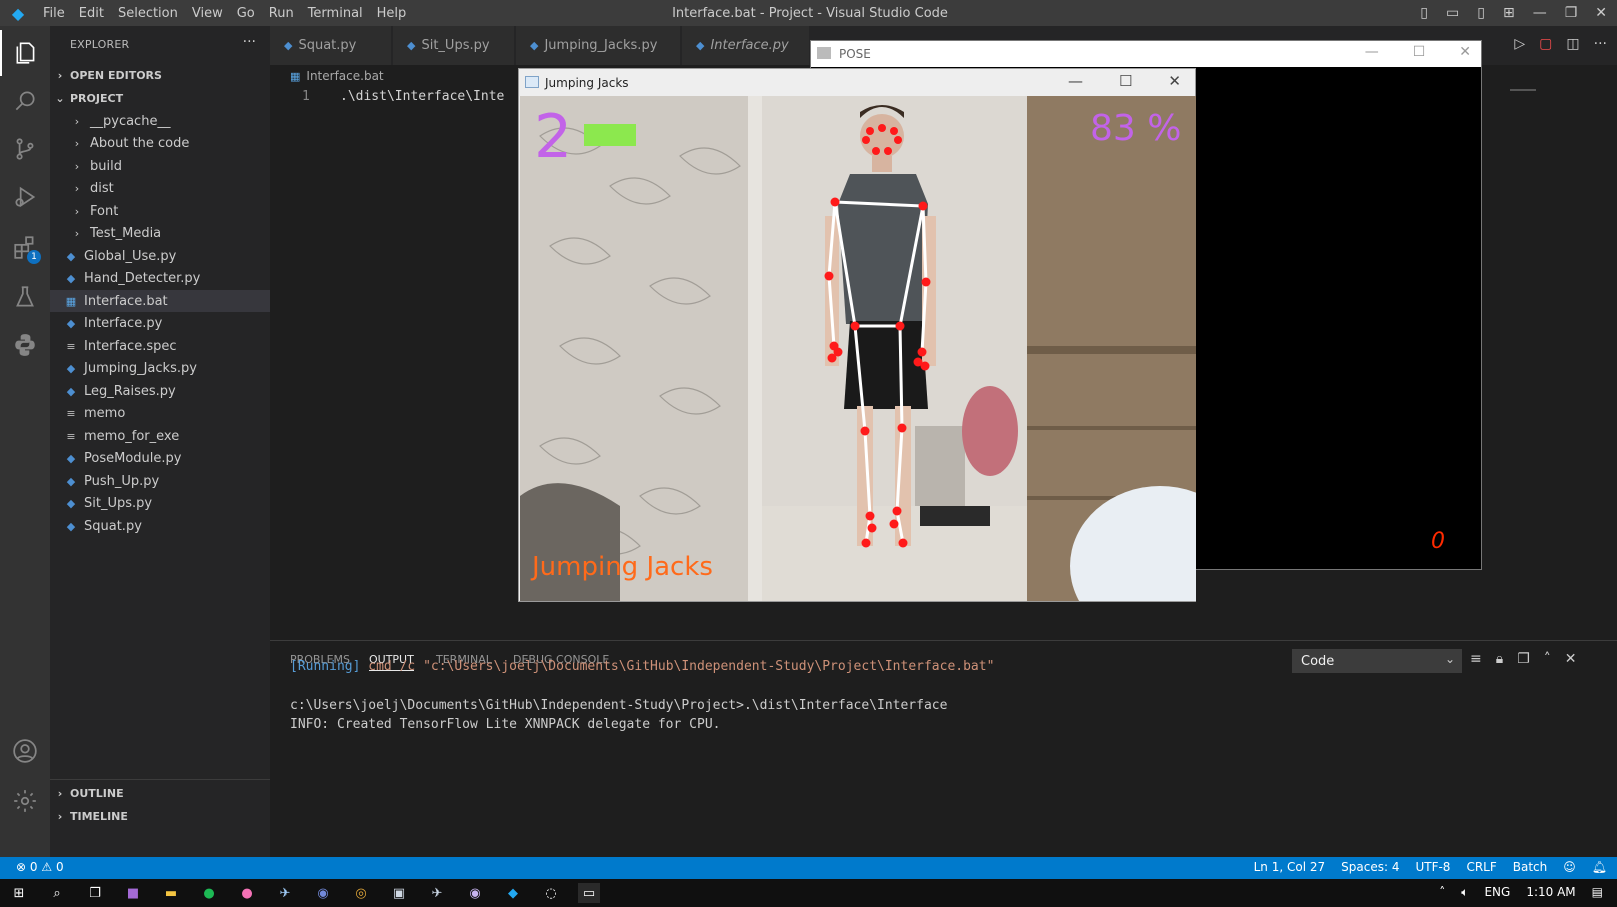  What do you see at coordinates (160, 391) in the screenshot?
I see `file-item: ◆ Leg_Raises.py` at bounding box center [160, 391].